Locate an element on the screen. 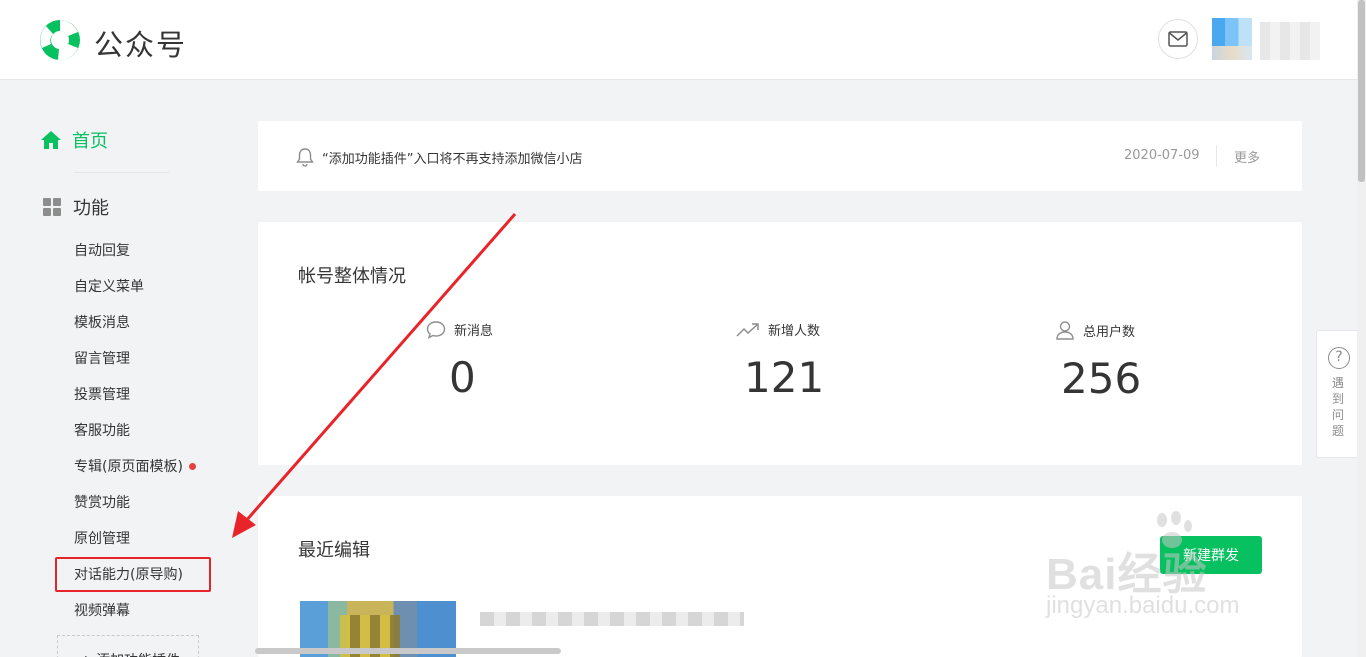  question-icon: ? is located at coordinates (1339, 358).